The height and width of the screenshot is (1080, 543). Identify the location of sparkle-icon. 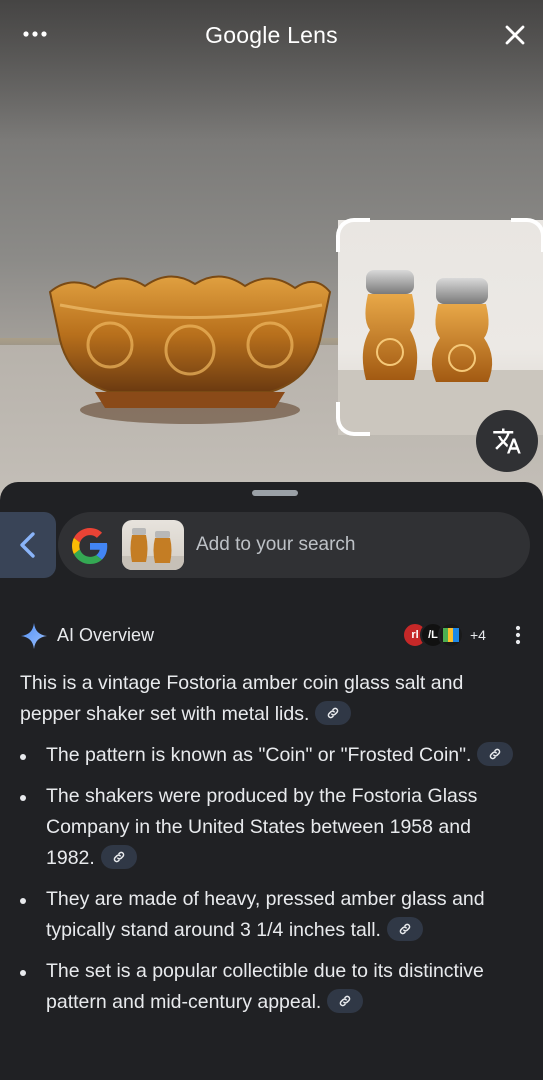
(34, 636).